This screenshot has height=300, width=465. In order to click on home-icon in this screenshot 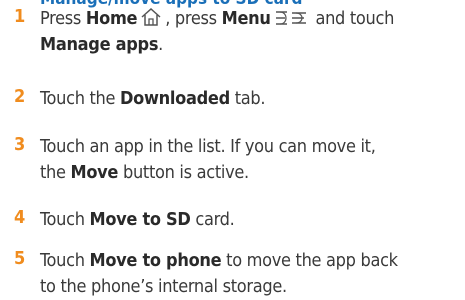, I will do `click(151, 17)`.